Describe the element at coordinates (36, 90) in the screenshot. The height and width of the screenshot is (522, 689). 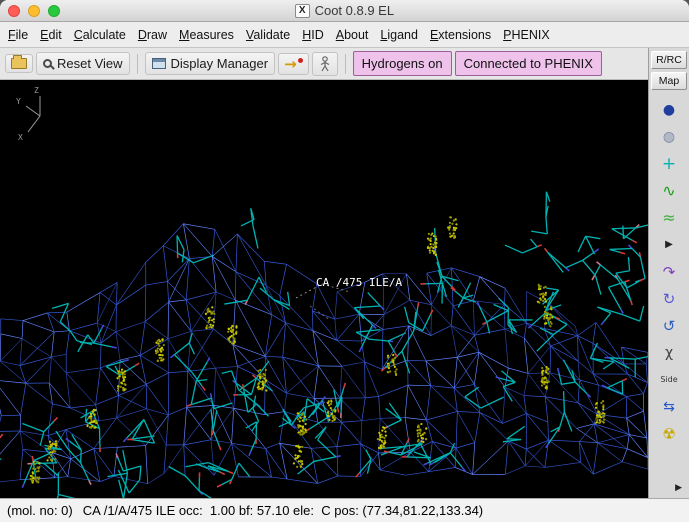
I see `axis-z-label: Z` at that location.